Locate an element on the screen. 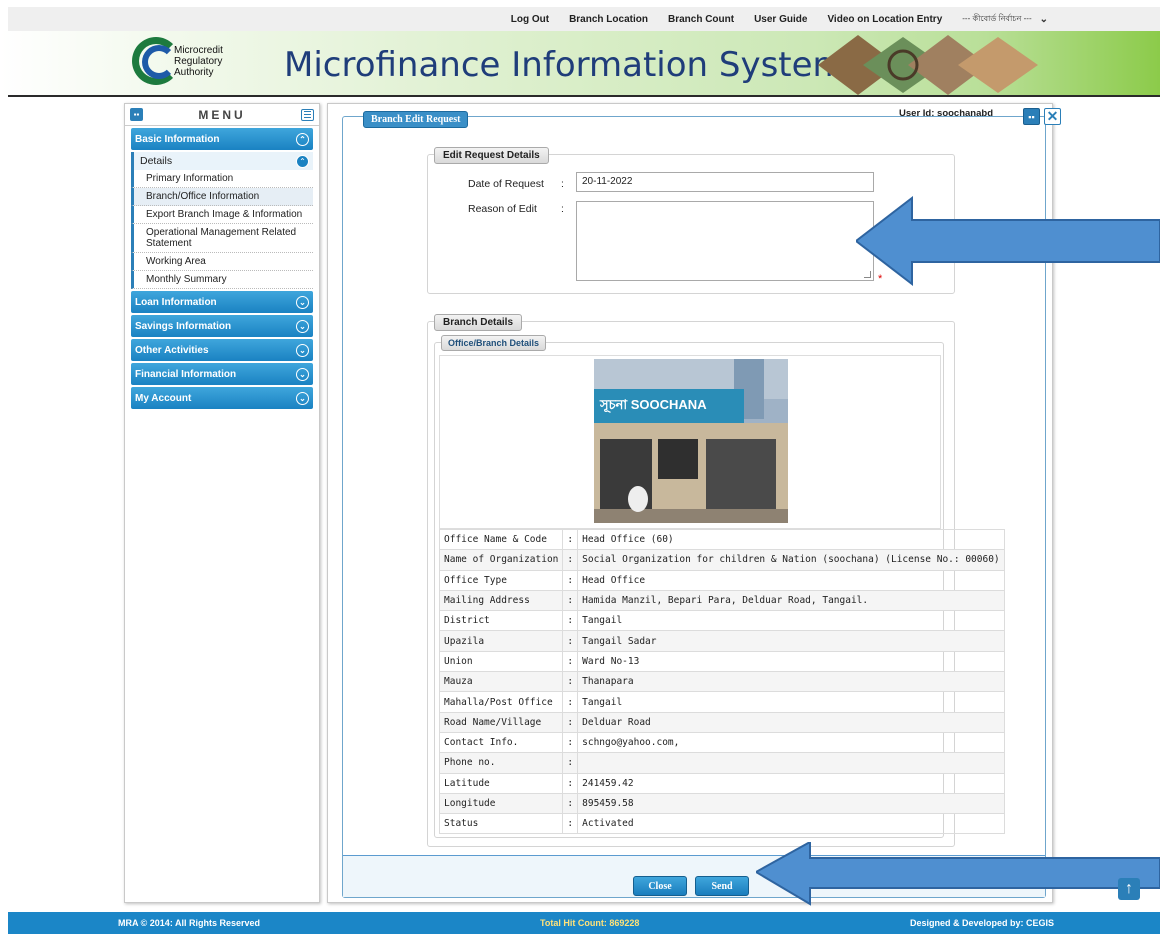 The image size is (1160, 936). copyright-text: MRA © 2014: All Rights Reserved is located at coordinates (189, 923).